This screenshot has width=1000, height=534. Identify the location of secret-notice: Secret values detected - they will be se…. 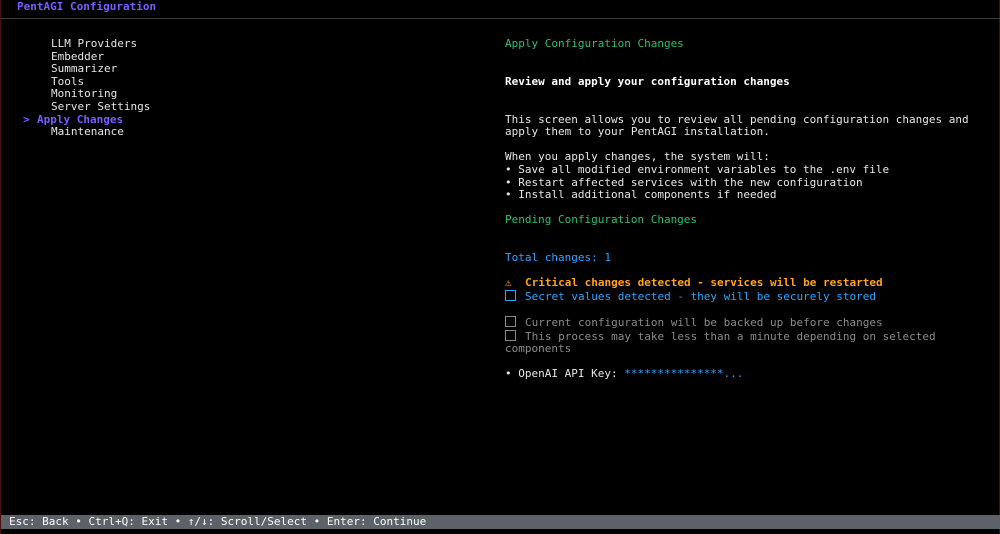
(747, 296).